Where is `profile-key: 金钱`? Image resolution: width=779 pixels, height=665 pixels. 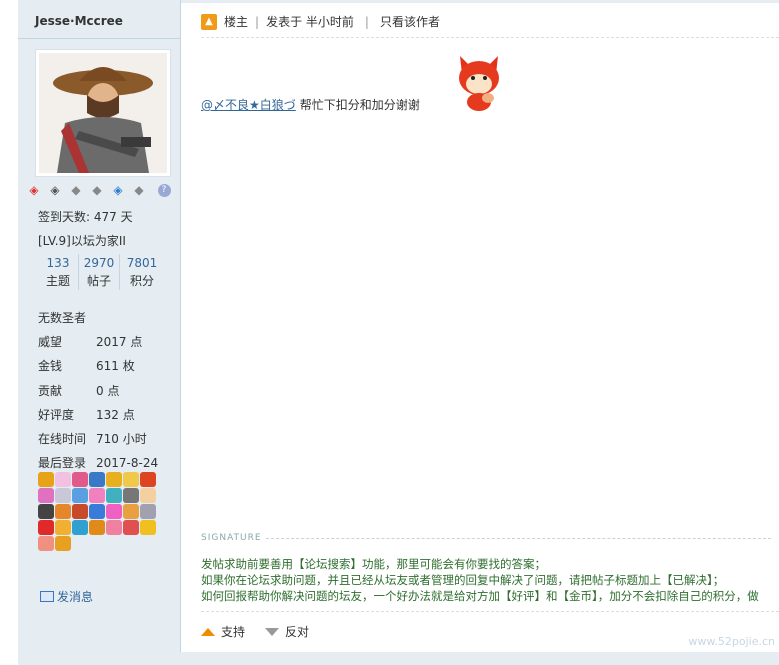
profile-key: 金钱 is located at coordinates (50, 366).